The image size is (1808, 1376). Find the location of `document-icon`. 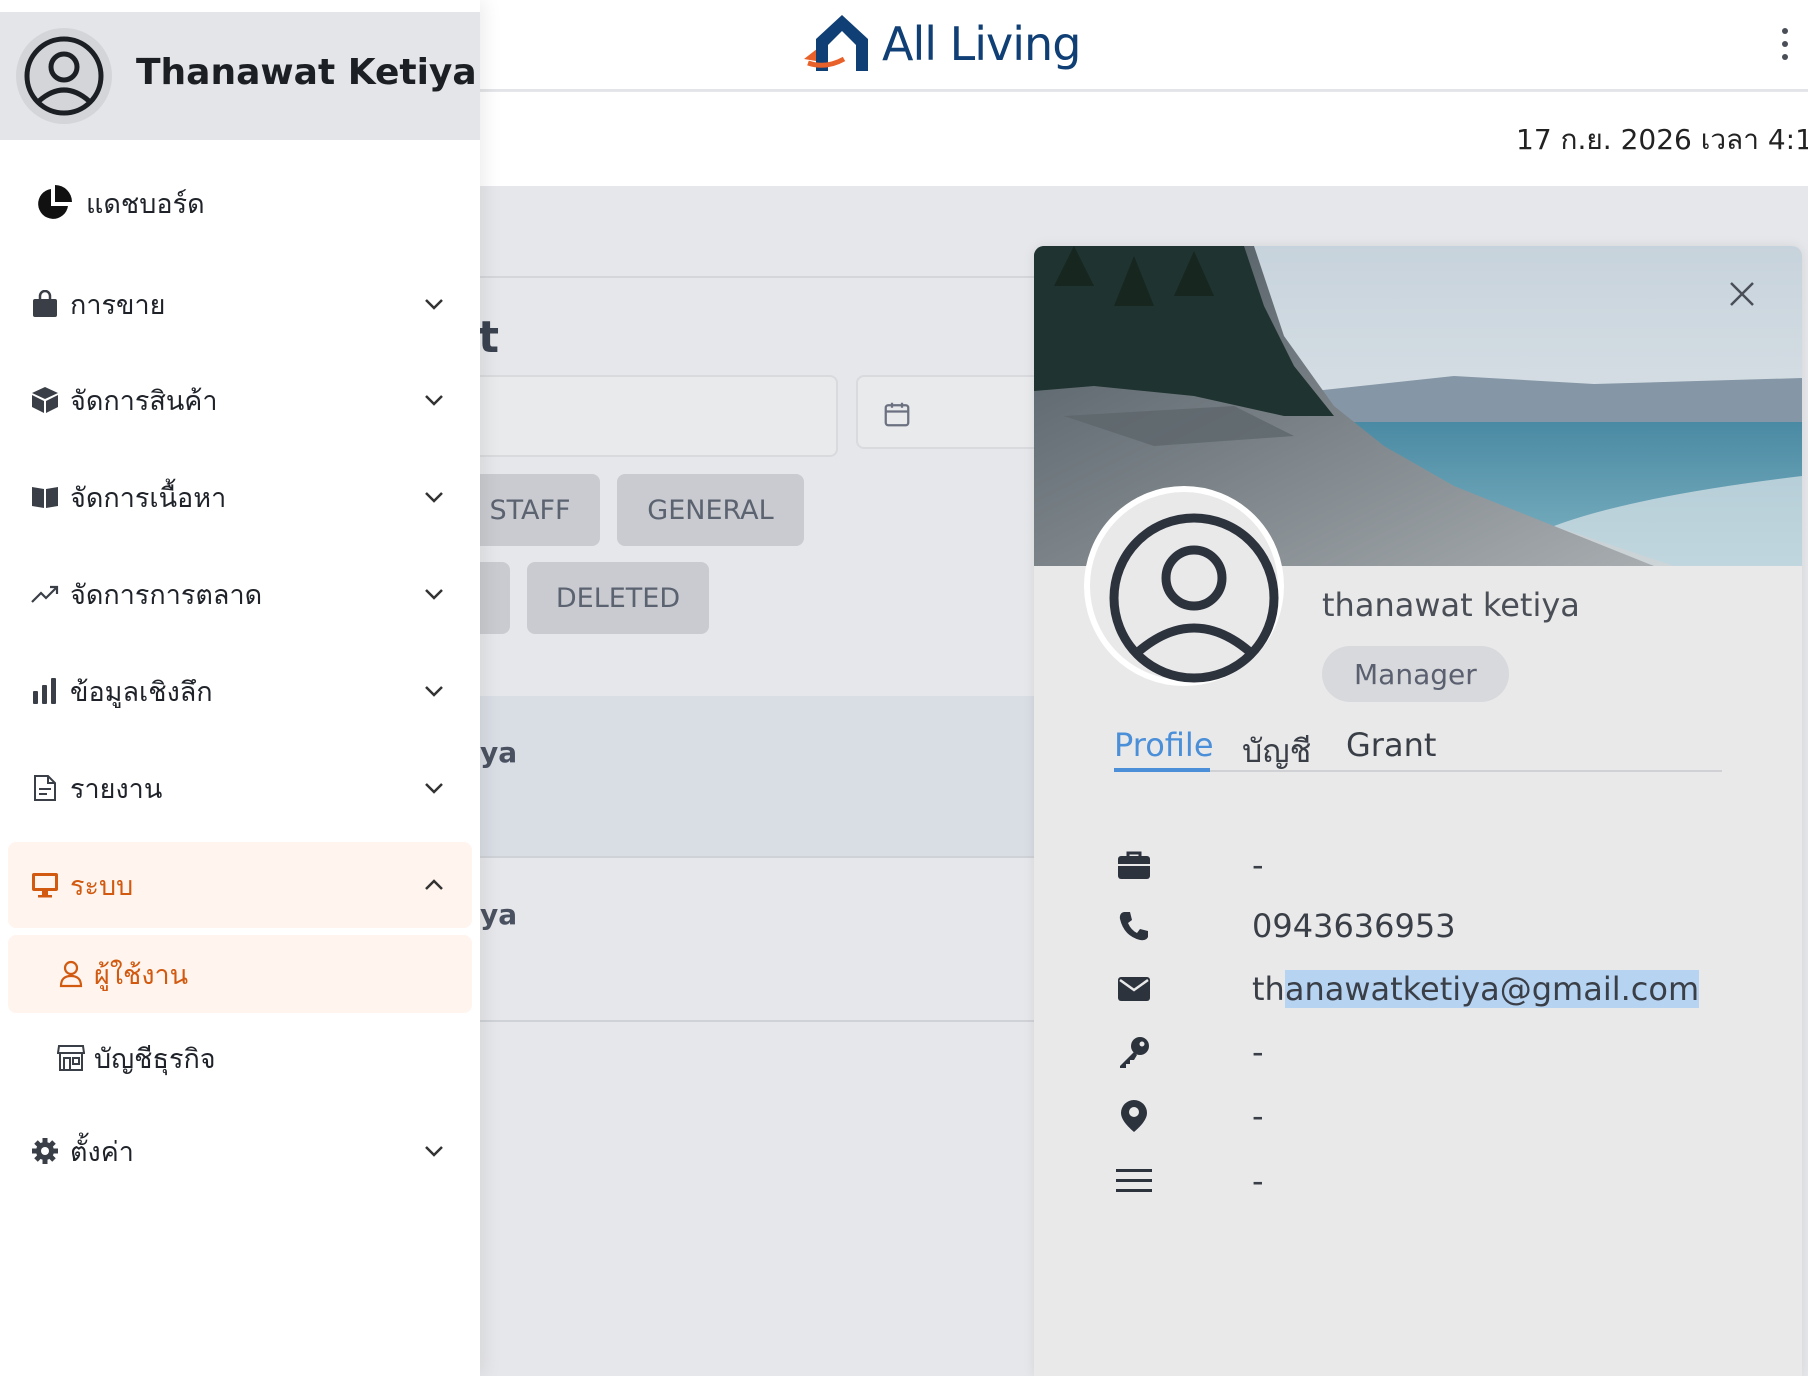

document-icon is located at coordinates (45, 788).